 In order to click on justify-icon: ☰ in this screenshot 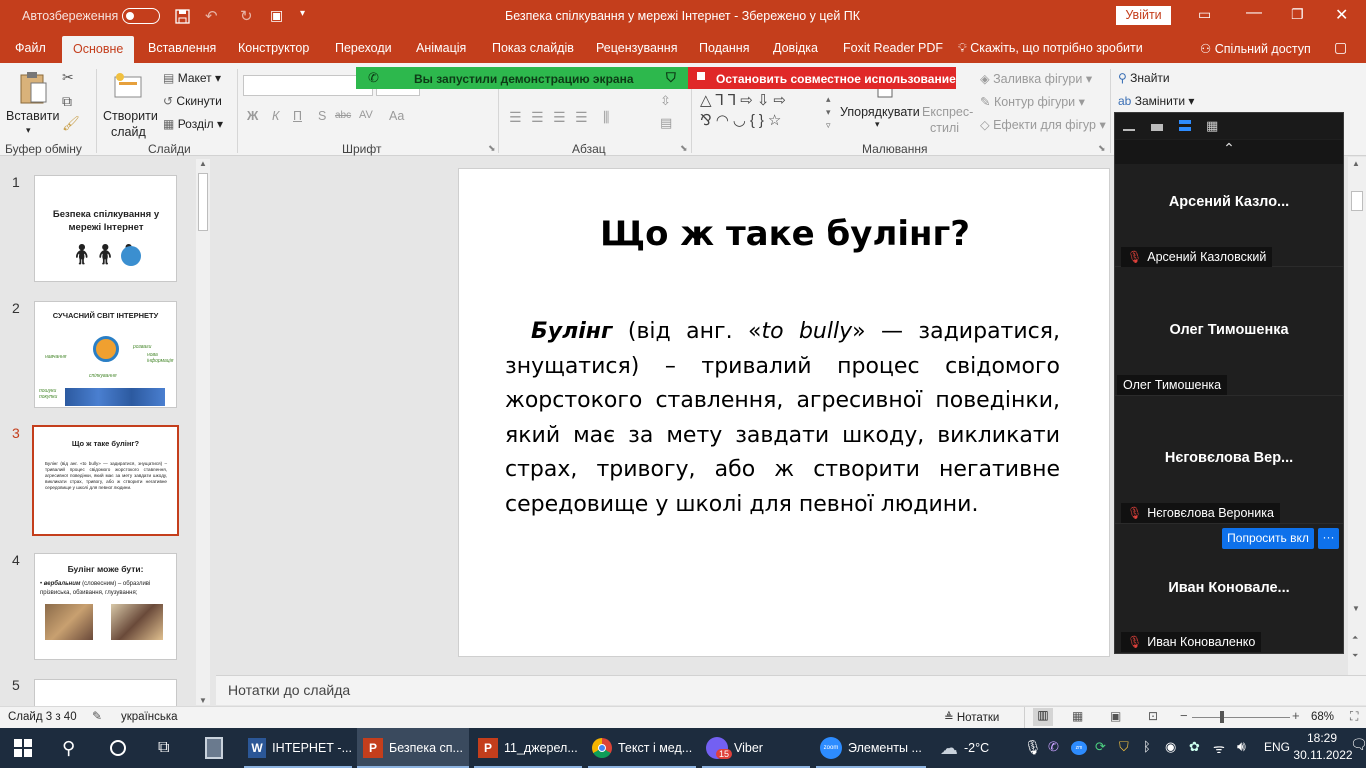, I will do `click(581, 117)`.